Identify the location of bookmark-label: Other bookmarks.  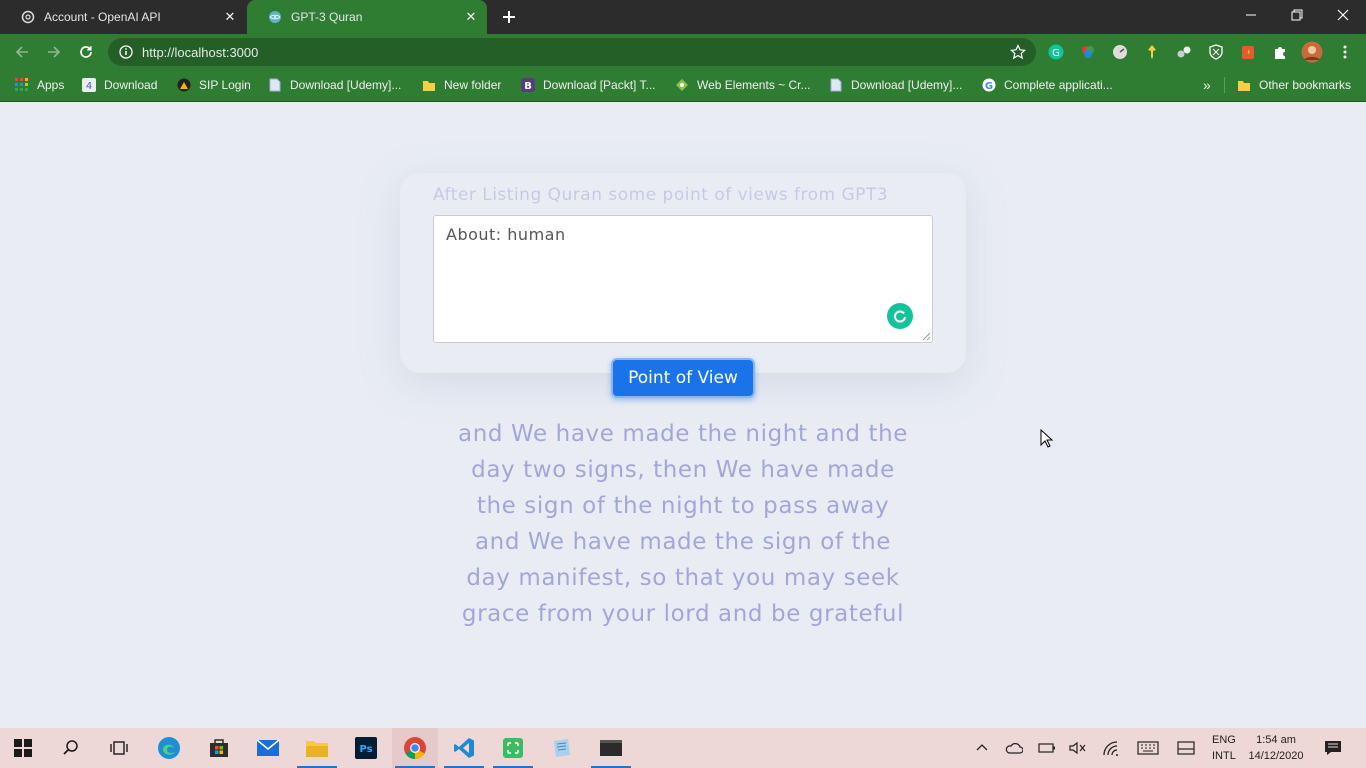
(1305, 85).